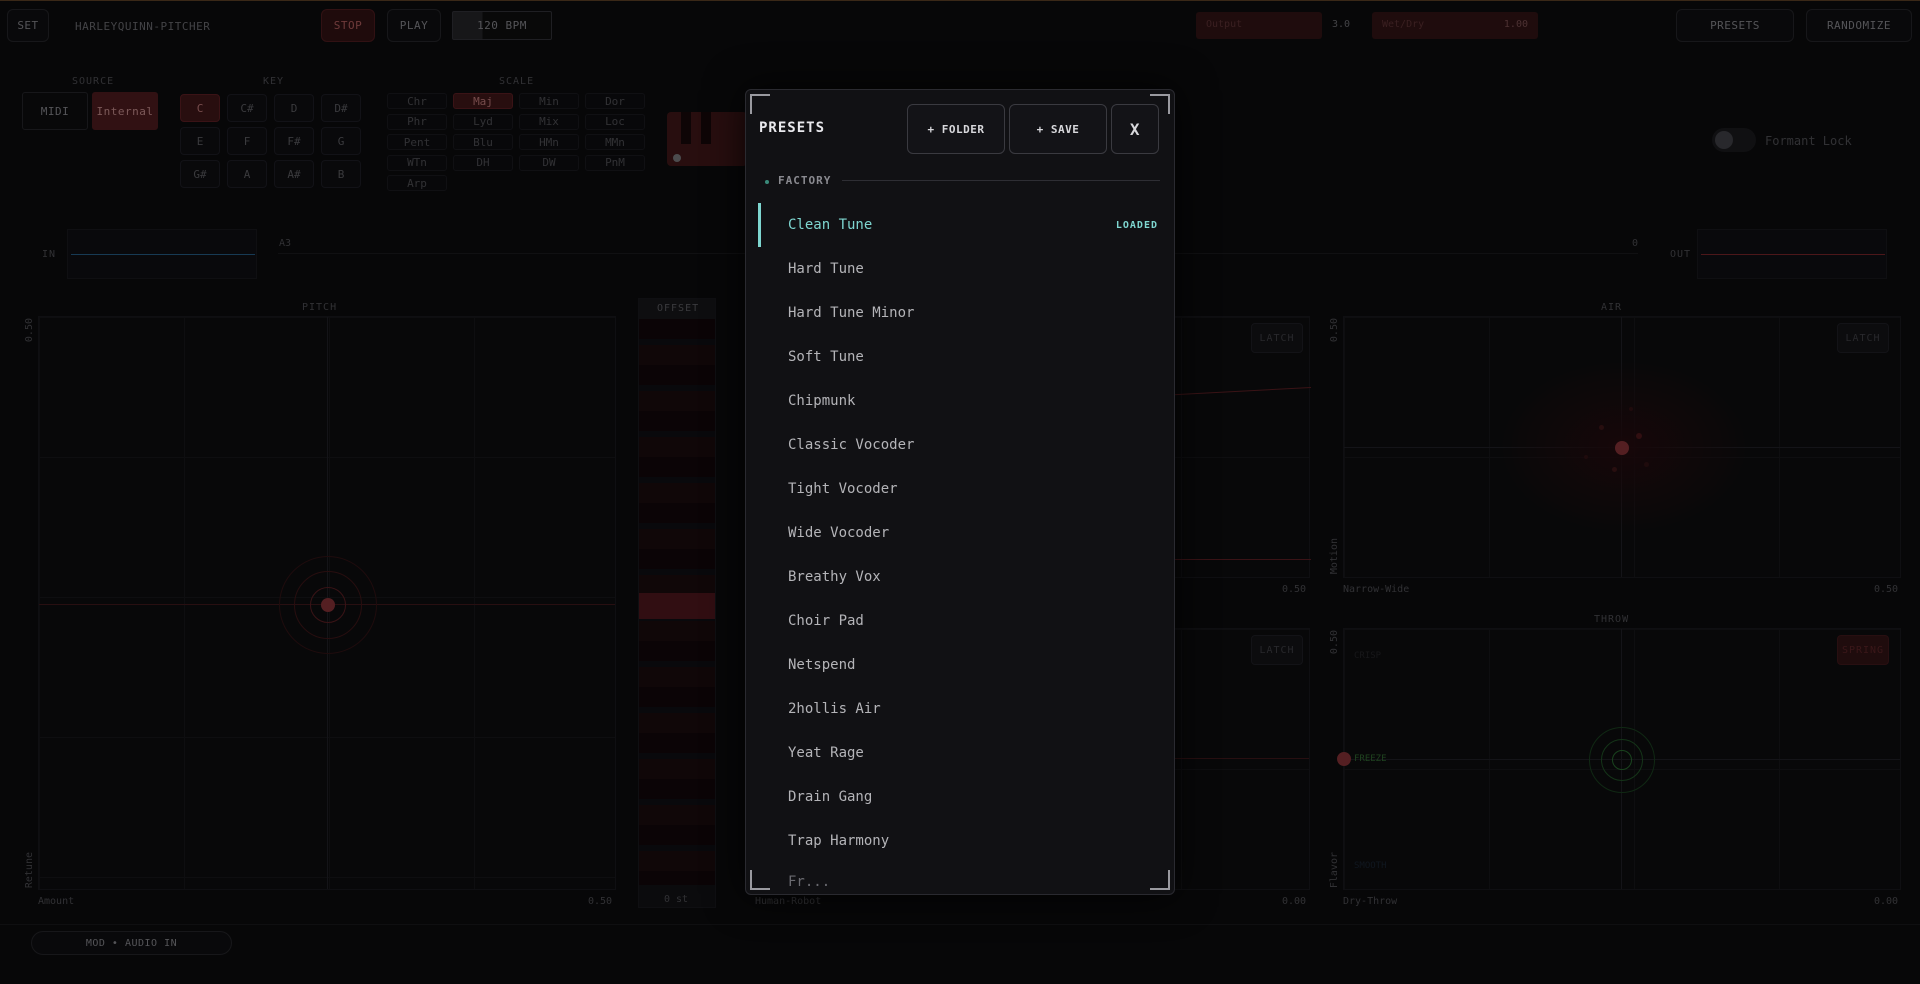 This screenshot has width=1920, height=984. Describe the element at coordinates (760, 104) in the screenshot. I see `corner-top-left` at that location.